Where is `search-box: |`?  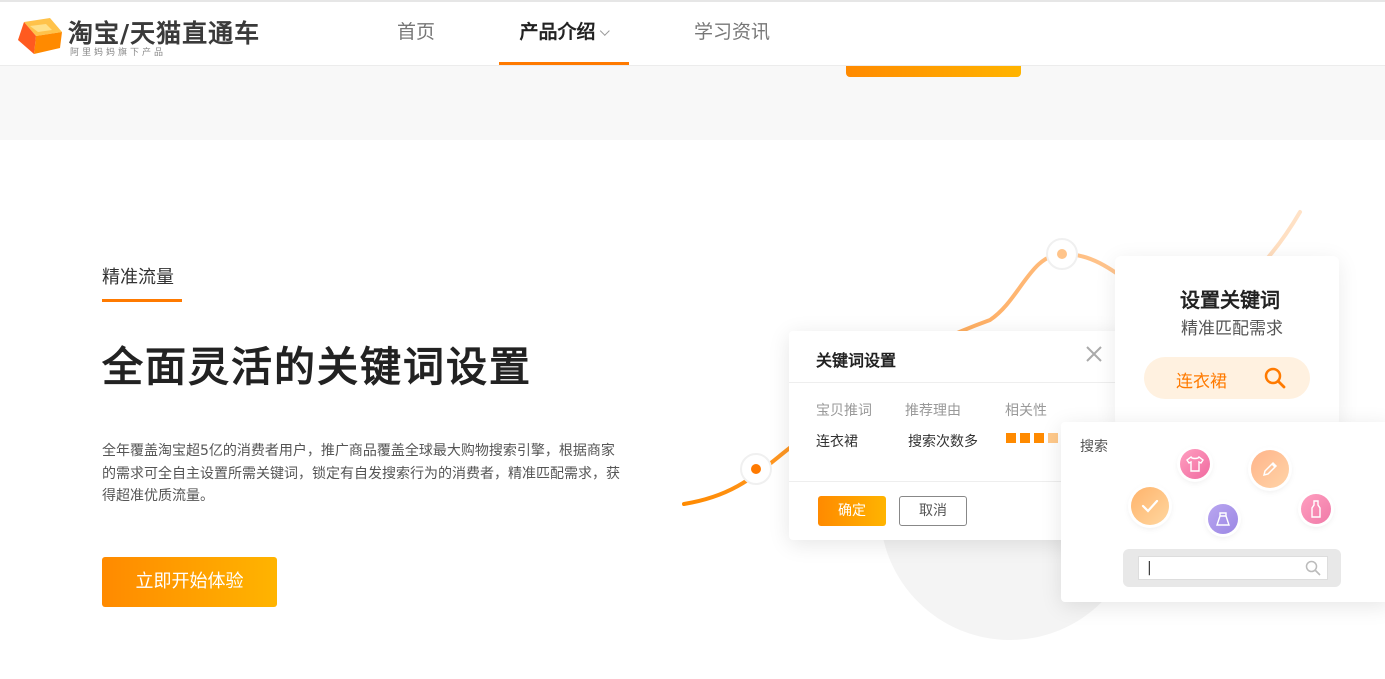 search-box: | is located at coordinates (1232, 568).